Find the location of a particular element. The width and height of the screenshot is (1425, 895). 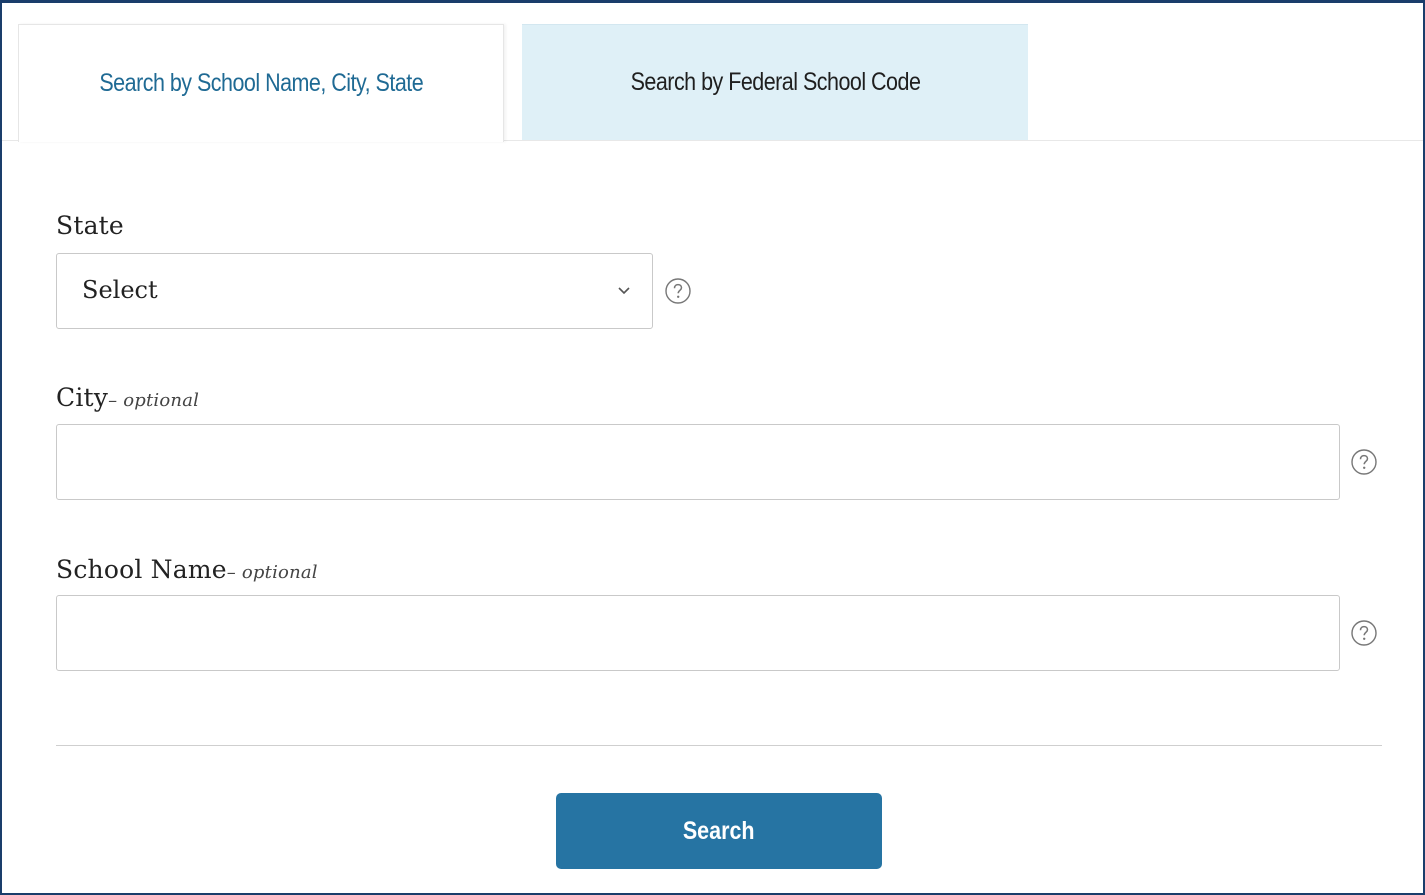

school-name-label-text: School Name is located at coordinates (141, 569).